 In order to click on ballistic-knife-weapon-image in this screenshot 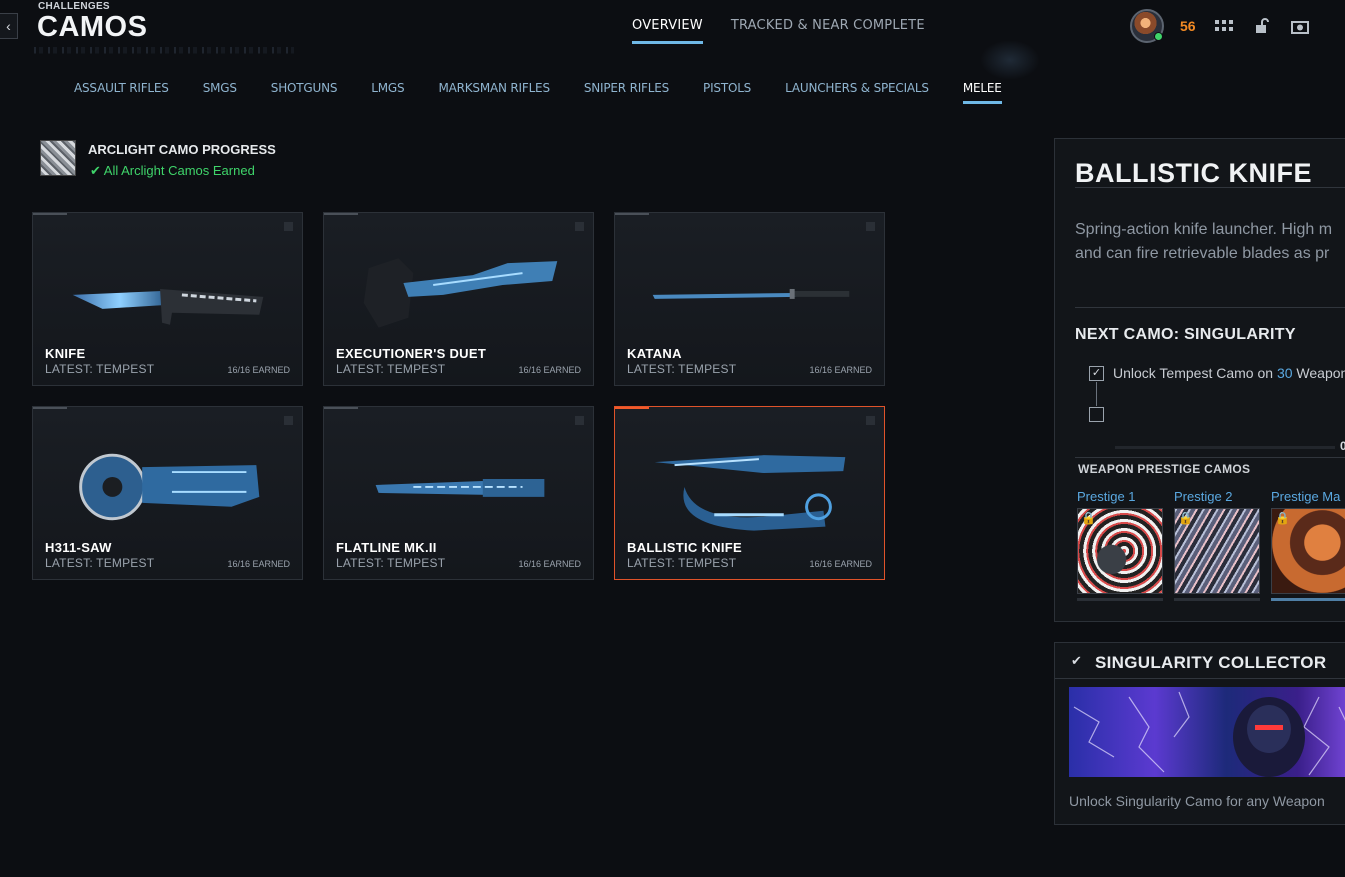, I will do `click(750, 493)`.